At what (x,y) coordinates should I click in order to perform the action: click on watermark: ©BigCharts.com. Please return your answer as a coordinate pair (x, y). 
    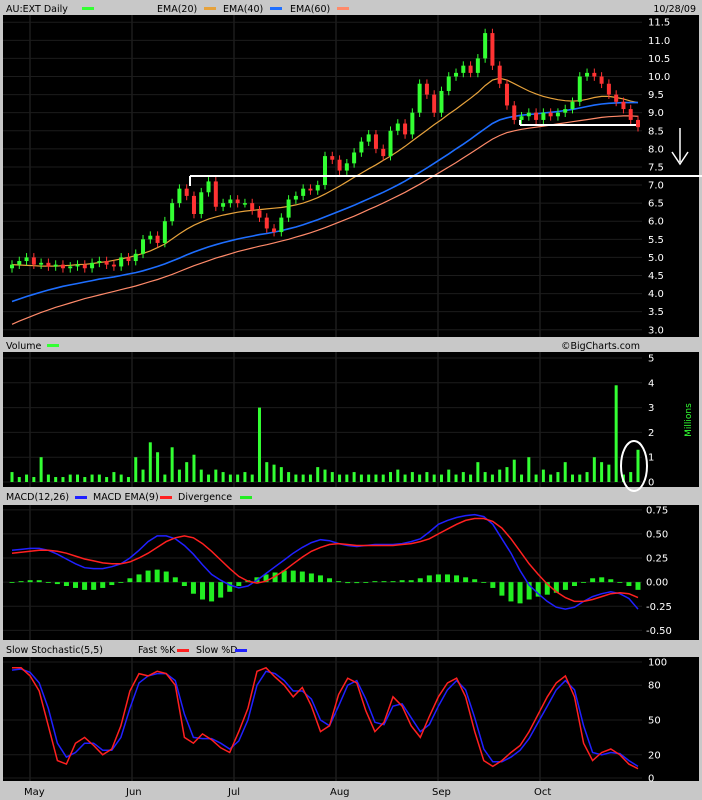
    Looking at the image, I should click on (600, 346).